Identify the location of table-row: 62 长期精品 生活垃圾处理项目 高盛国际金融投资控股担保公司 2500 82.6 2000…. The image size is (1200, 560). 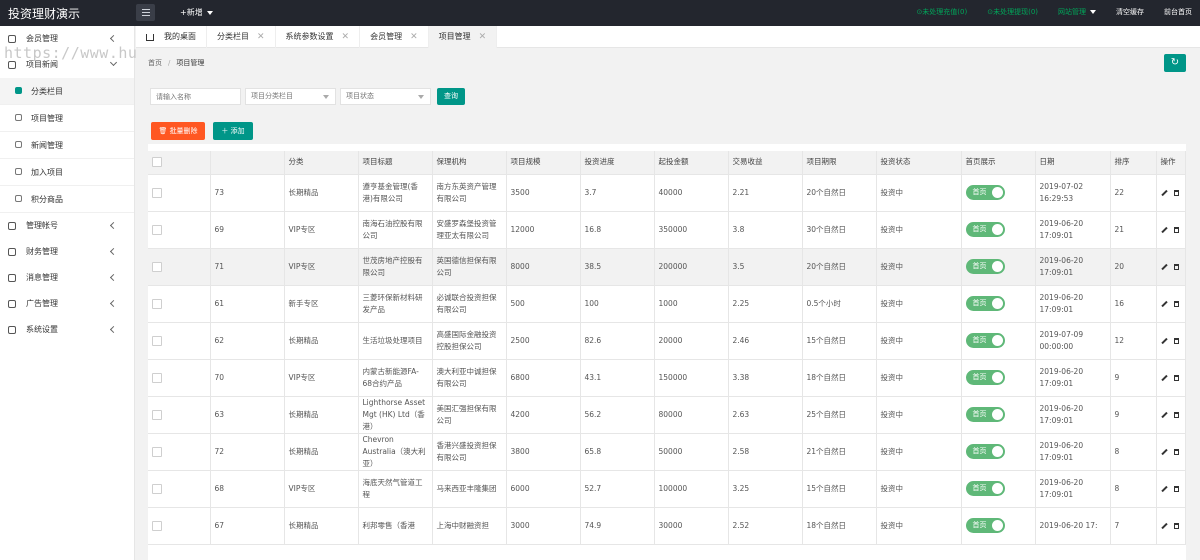
(667, 341).